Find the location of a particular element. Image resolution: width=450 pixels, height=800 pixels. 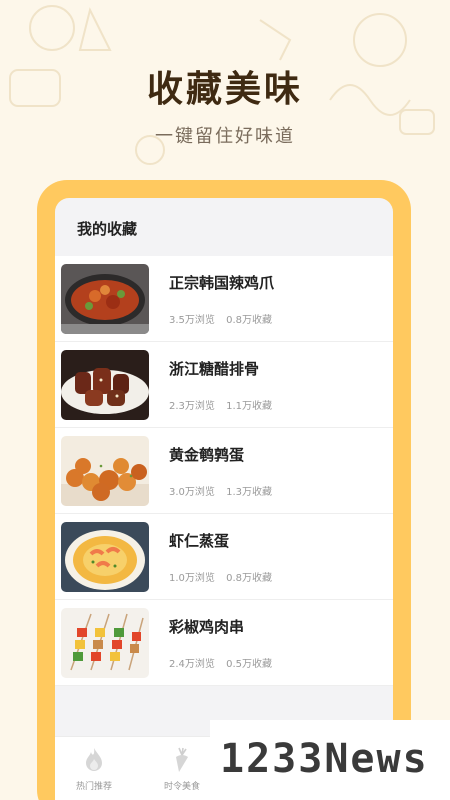

tab-seasonal-food: 时令美食 is located at coordinates (182, 769).